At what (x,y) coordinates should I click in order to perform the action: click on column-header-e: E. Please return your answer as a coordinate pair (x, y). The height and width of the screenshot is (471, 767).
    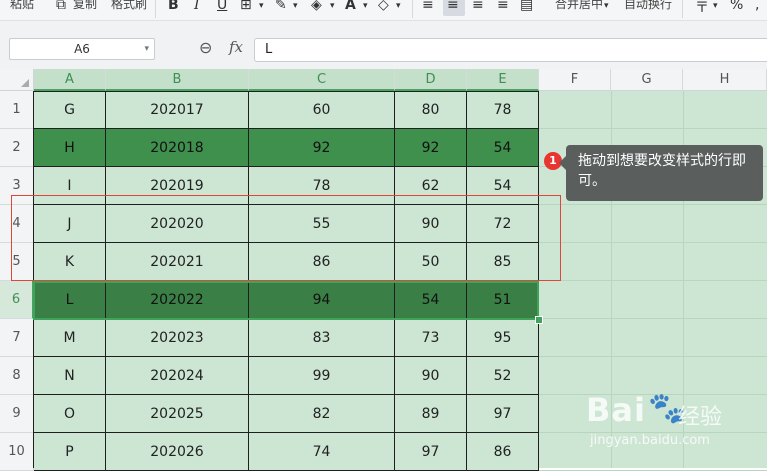
    Looking at the image, I should click on (503, 80).